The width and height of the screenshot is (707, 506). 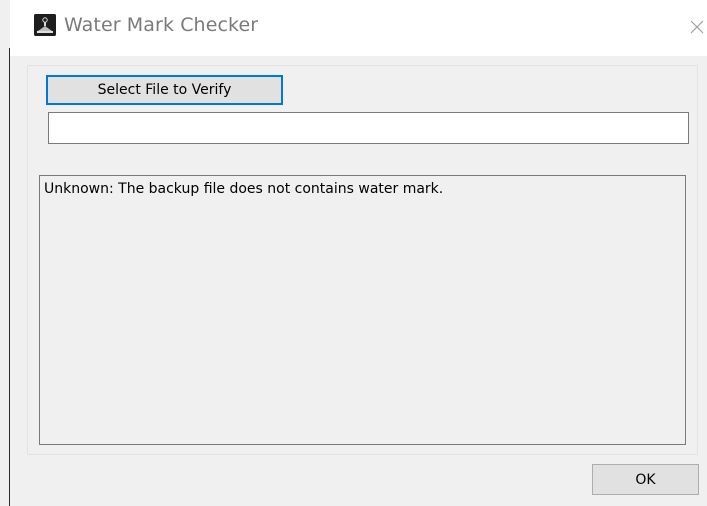 What do you see at coordinates (45, 25) in the screenshot?
I see `watermark-app-icon` at bounding box center [45, 25].